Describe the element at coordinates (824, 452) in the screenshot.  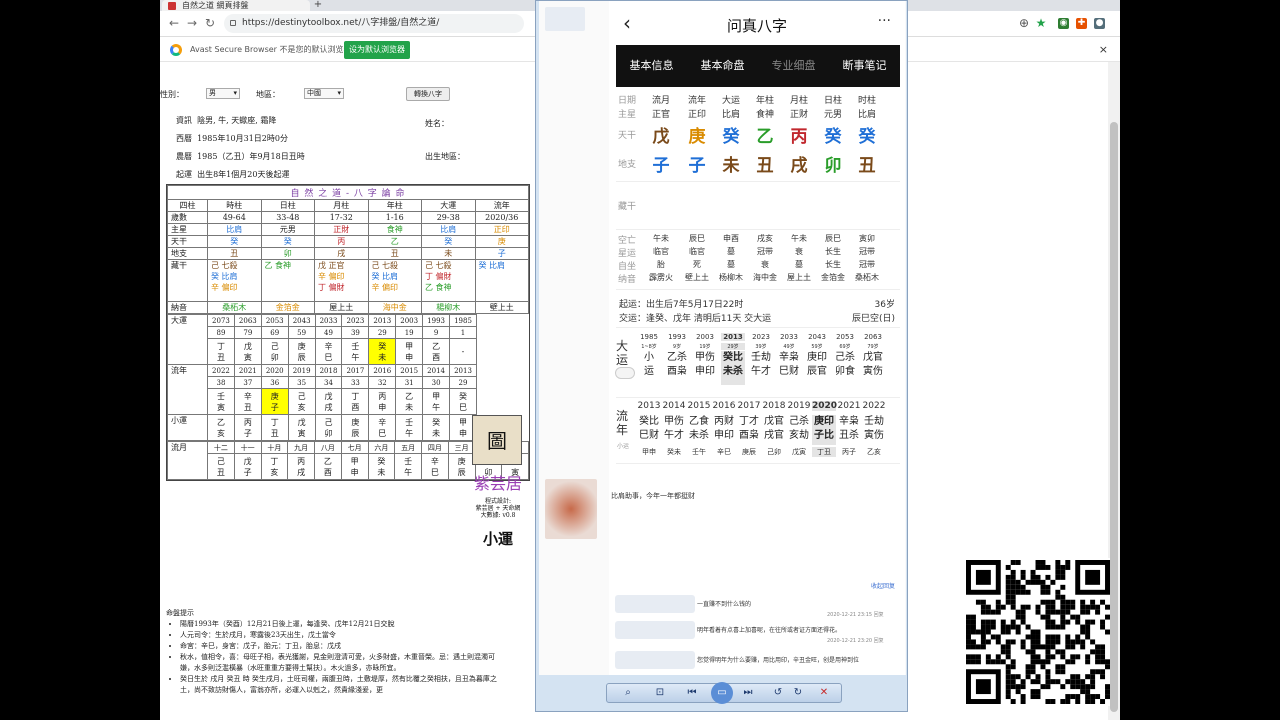
I see `liunian-xiaoyun: 丁丑` at that location.